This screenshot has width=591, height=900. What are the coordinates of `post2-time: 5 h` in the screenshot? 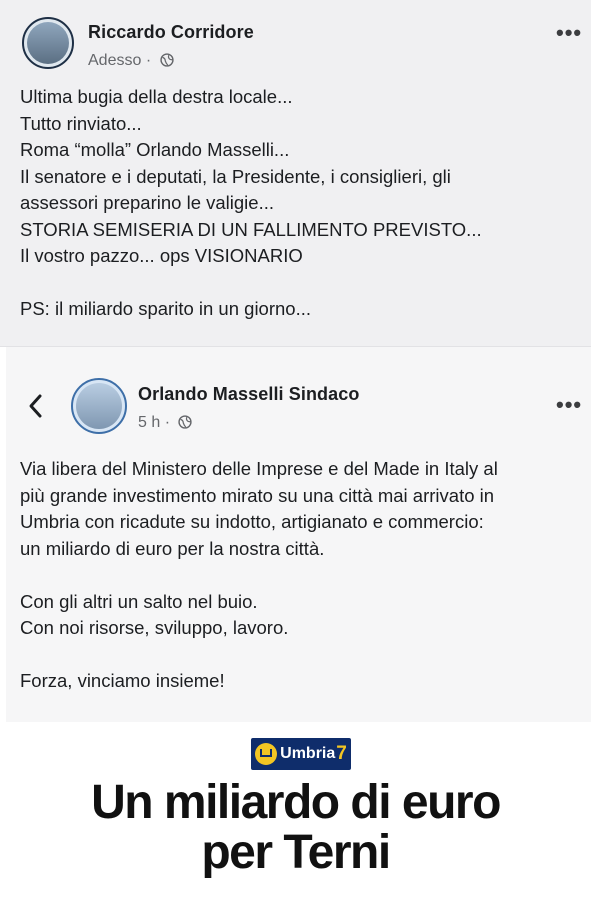 It's located at (149, 422).